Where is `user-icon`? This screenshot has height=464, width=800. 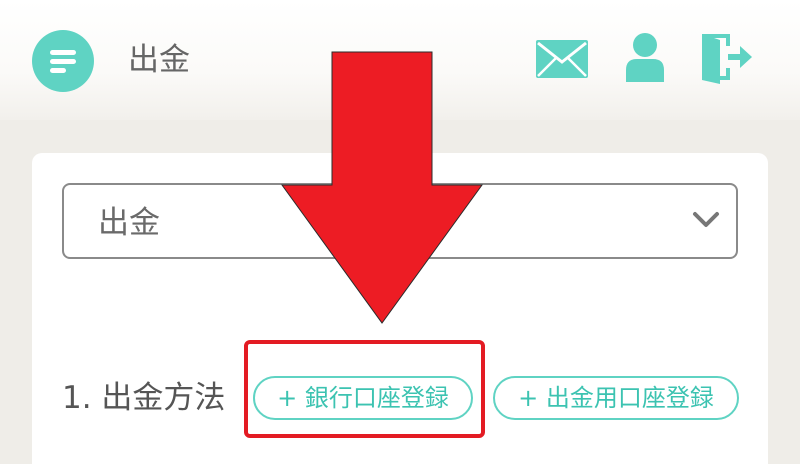 user-icon is located at coordinates (645, 57).